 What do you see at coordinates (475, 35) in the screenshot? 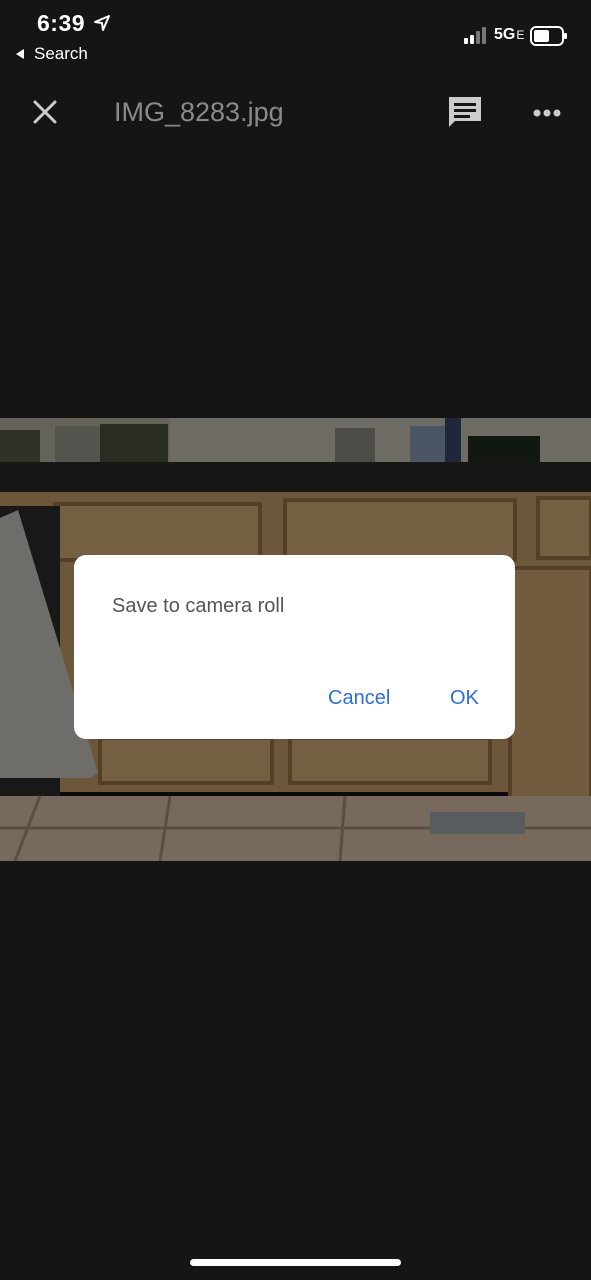
I see `cellular-signal-icon` at bounding box center [475, 35].